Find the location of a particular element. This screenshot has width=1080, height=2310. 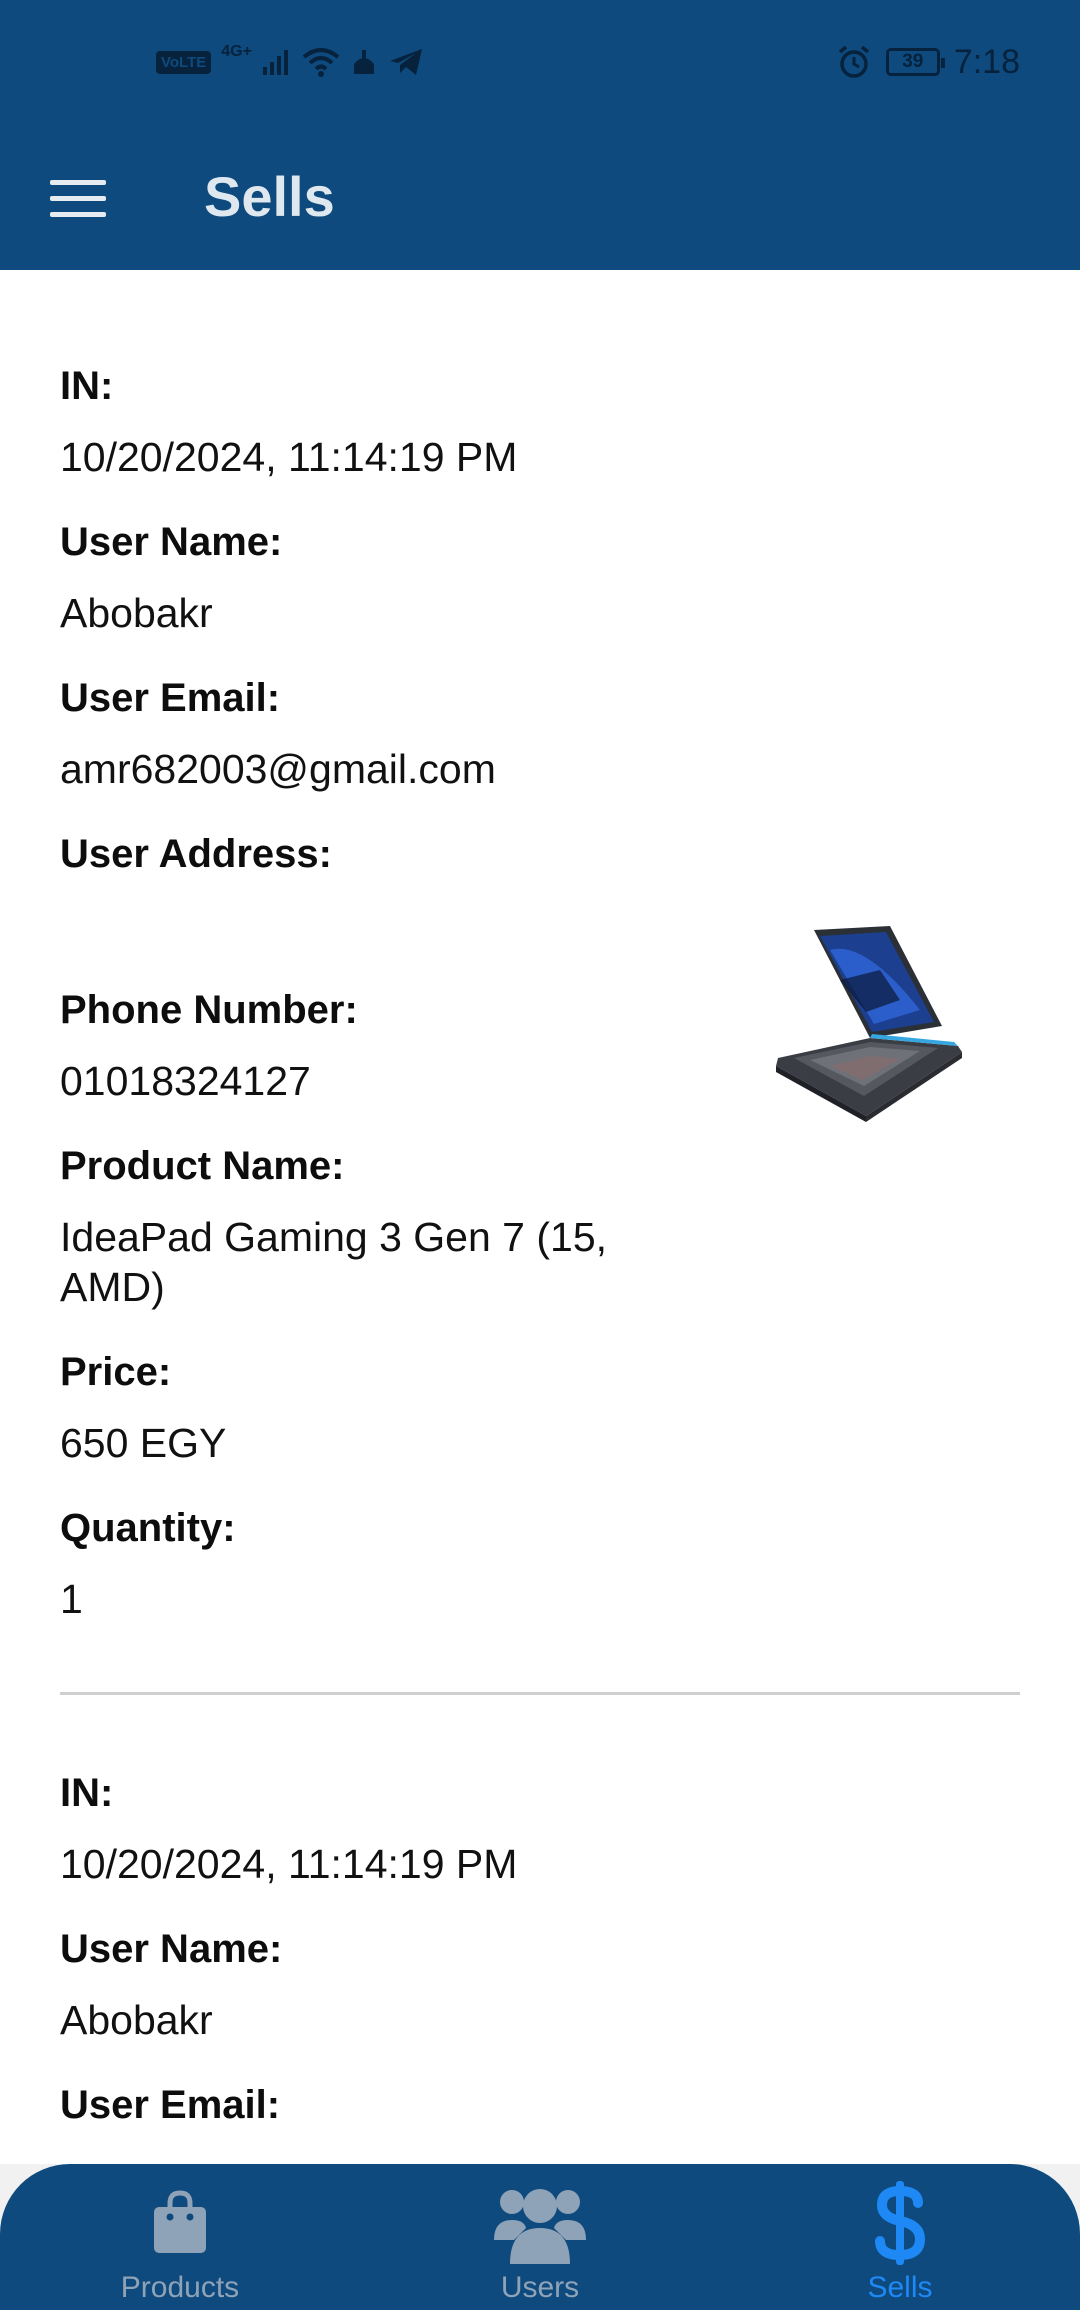

battery-icon: 39 is located at coordinates (915, 62).